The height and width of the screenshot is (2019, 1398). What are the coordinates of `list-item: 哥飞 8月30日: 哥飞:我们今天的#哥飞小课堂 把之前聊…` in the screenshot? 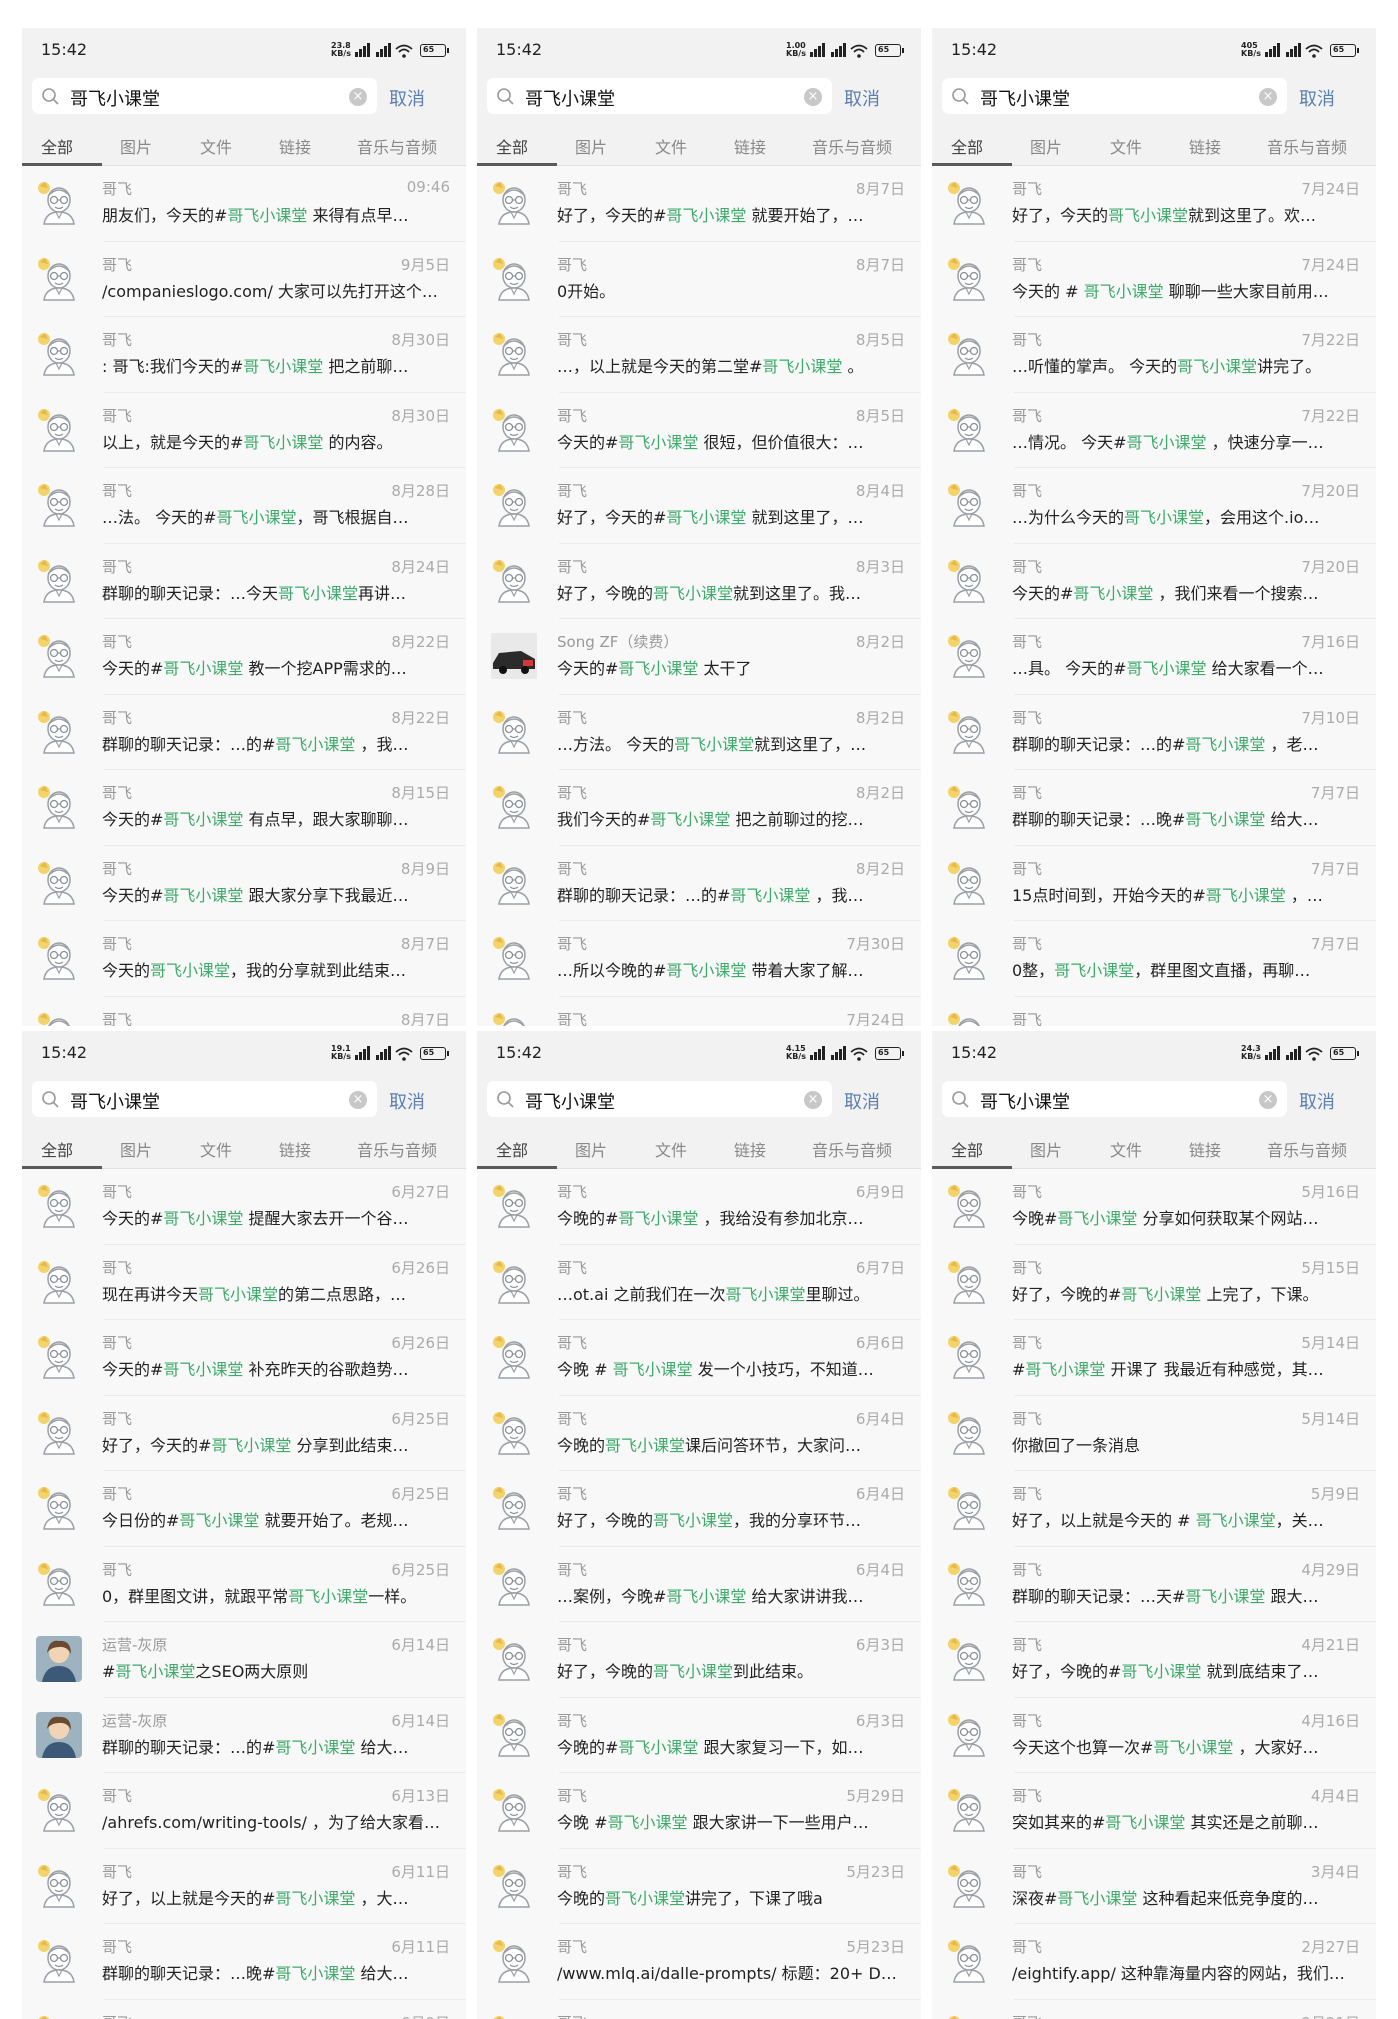 It's located at (244, 355).